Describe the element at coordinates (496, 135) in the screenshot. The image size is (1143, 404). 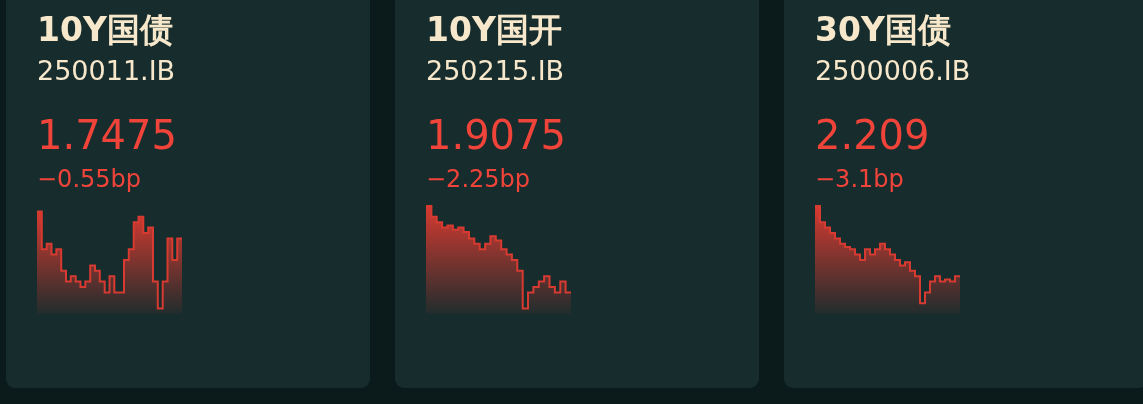
I see `yield-value: 1.9075` at that location.